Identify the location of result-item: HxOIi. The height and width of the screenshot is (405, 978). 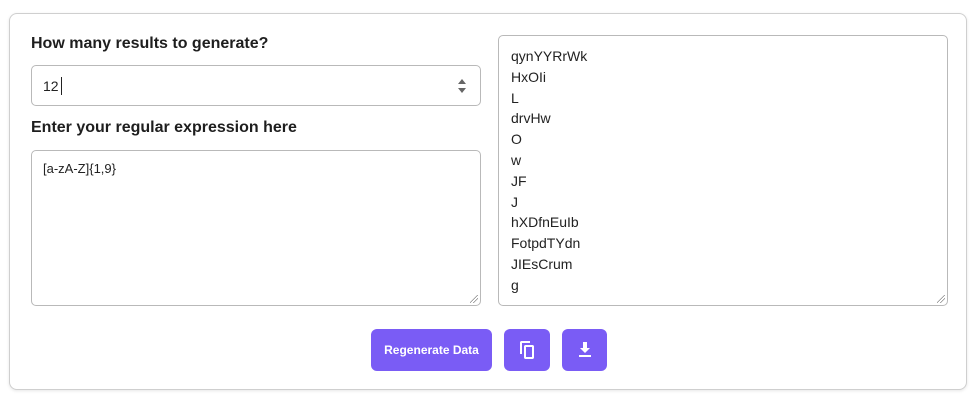
(528, 76).